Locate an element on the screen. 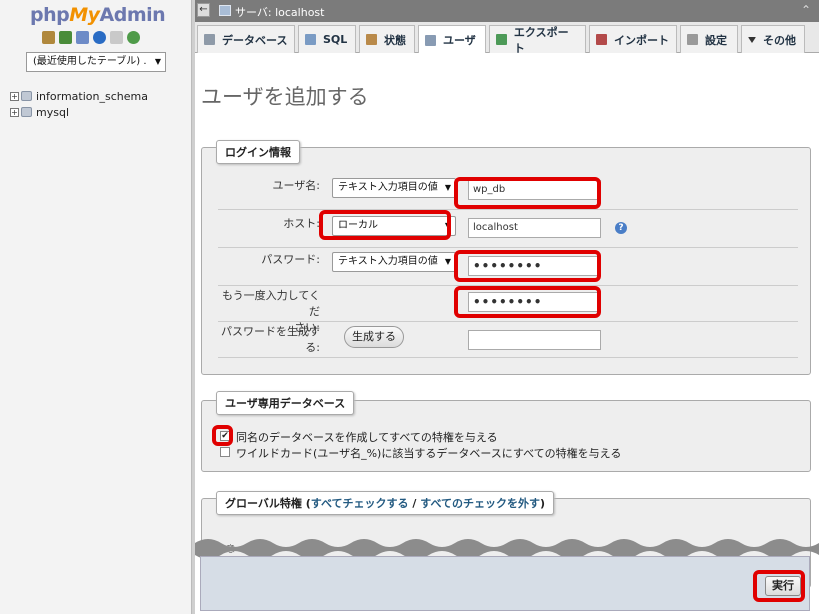 The image size is (819, 614). highlight-retype is located at coordinates (527, 302).